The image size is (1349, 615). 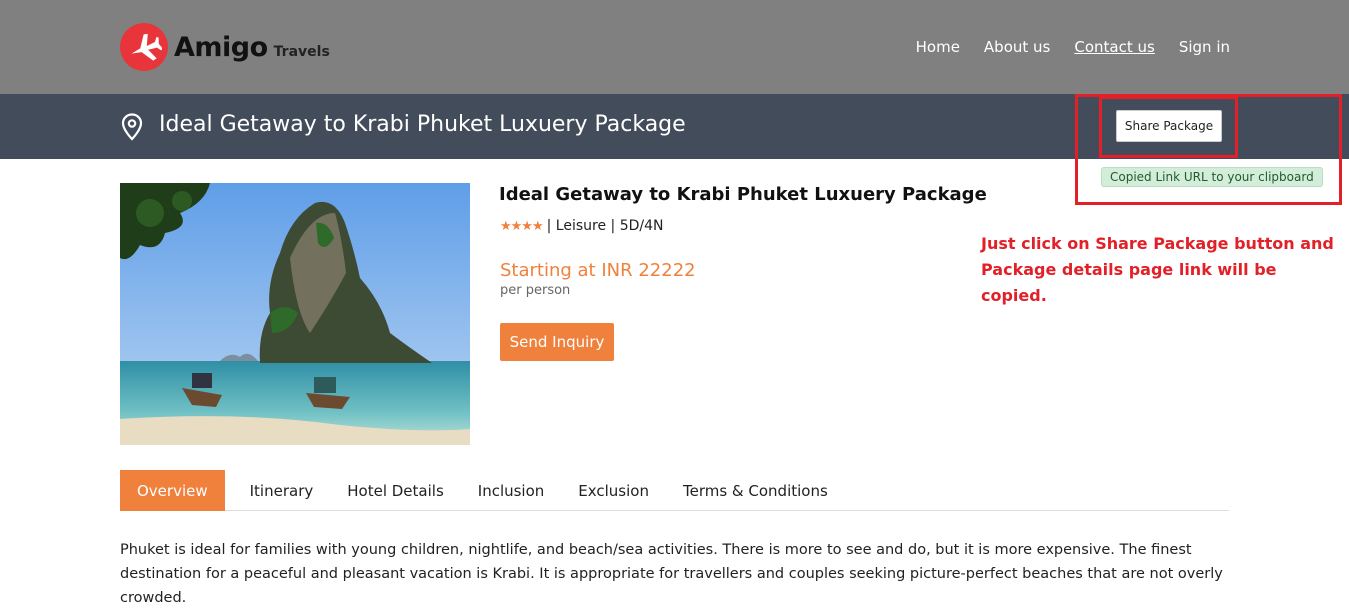 I want to click on tab-inclusion: Inclusion, so click(x=511, y=490).